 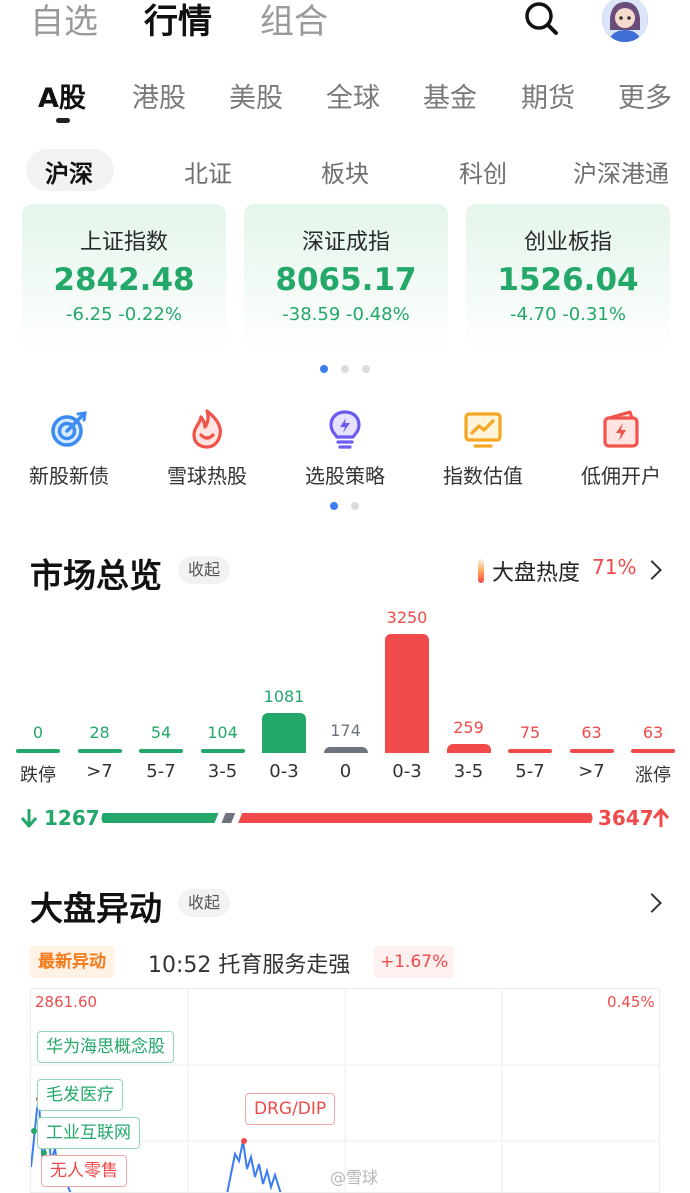 I want to click on index-change: -4.70 -0.31%, so click(x=568, y=314).